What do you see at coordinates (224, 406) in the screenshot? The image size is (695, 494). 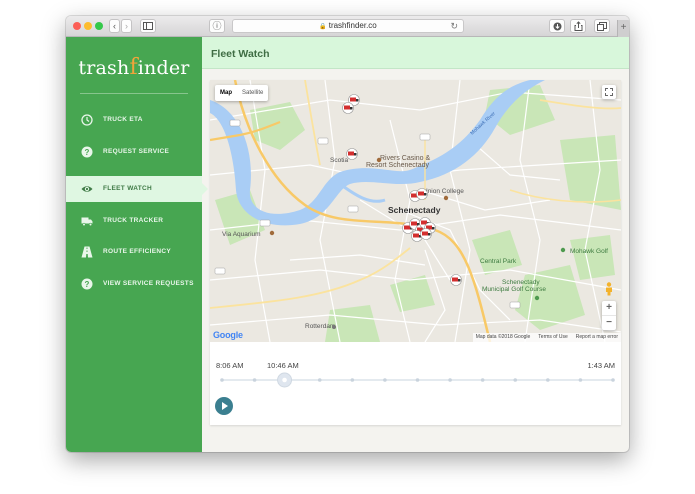 I see `play-button` at bounding box center [224, 406].